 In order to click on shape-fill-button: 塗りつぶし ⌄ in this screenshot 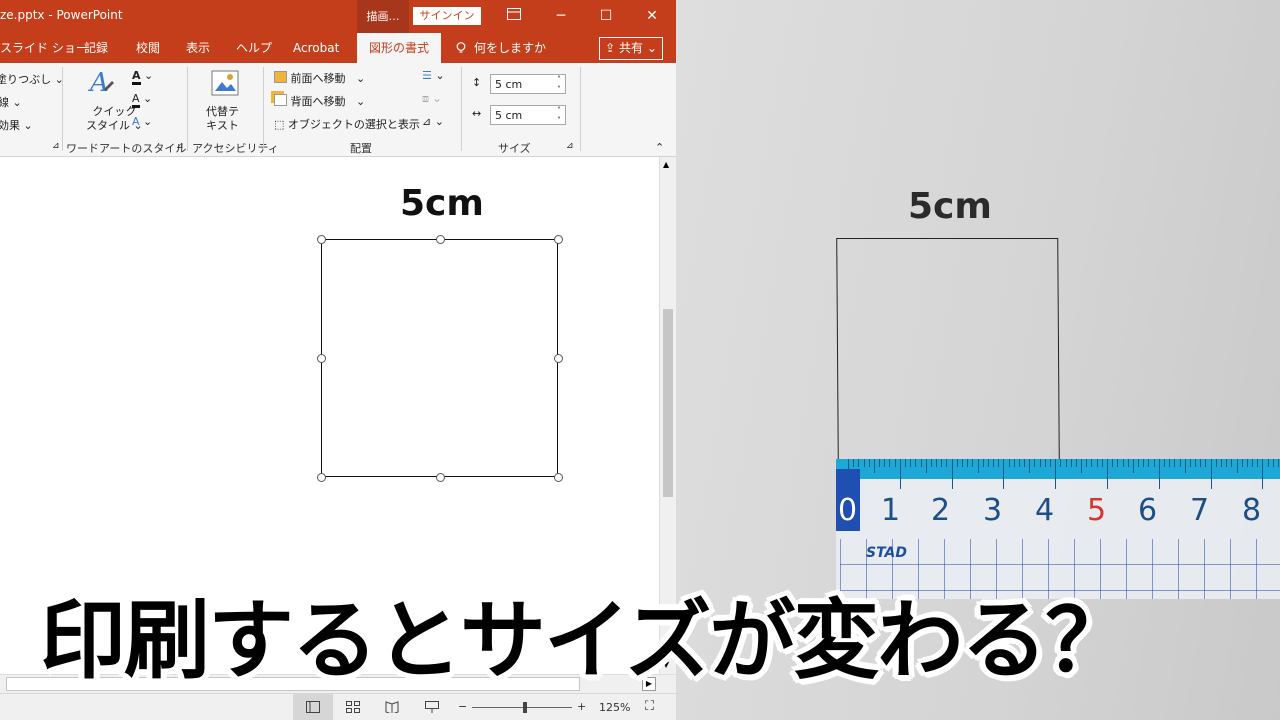, I will do `click(32, 79)`.